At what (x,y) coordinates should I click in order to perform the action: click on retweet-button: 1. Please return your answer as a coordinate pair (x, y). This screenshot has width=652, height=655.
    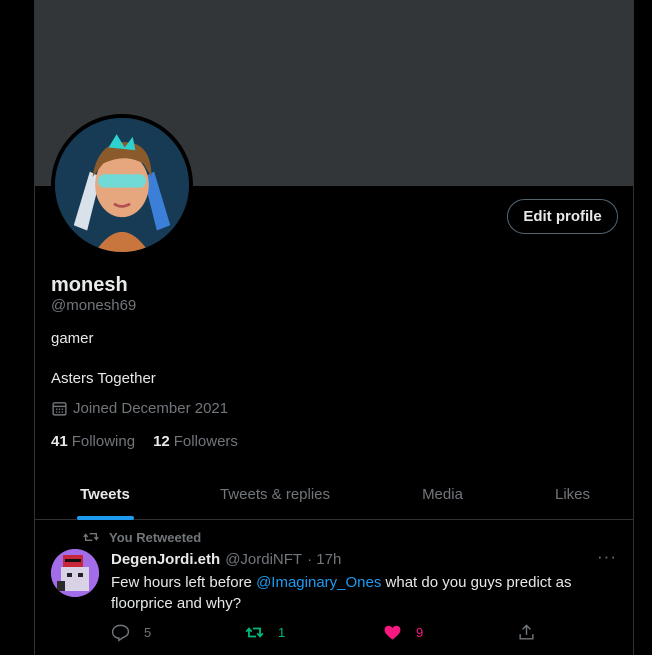
    Looking at the image, I should click on (265, 632).